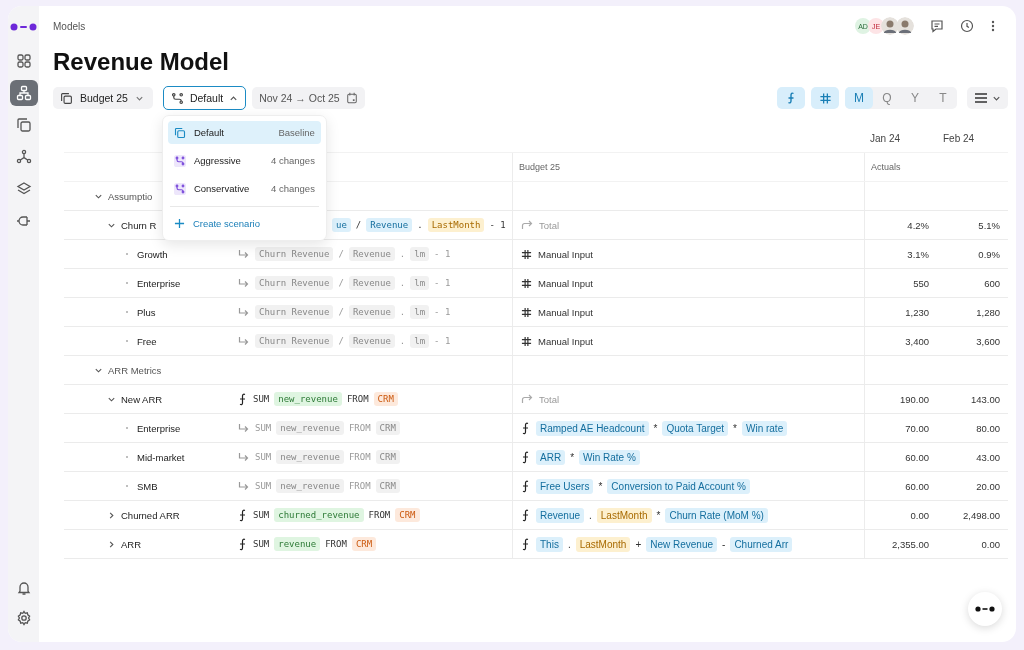 This screenshot has height=650, width=1024. What do you see at coordinates (917, 428) in the screenshot?
I see `table-cell: 70.00` at bounding box center [917, 428].